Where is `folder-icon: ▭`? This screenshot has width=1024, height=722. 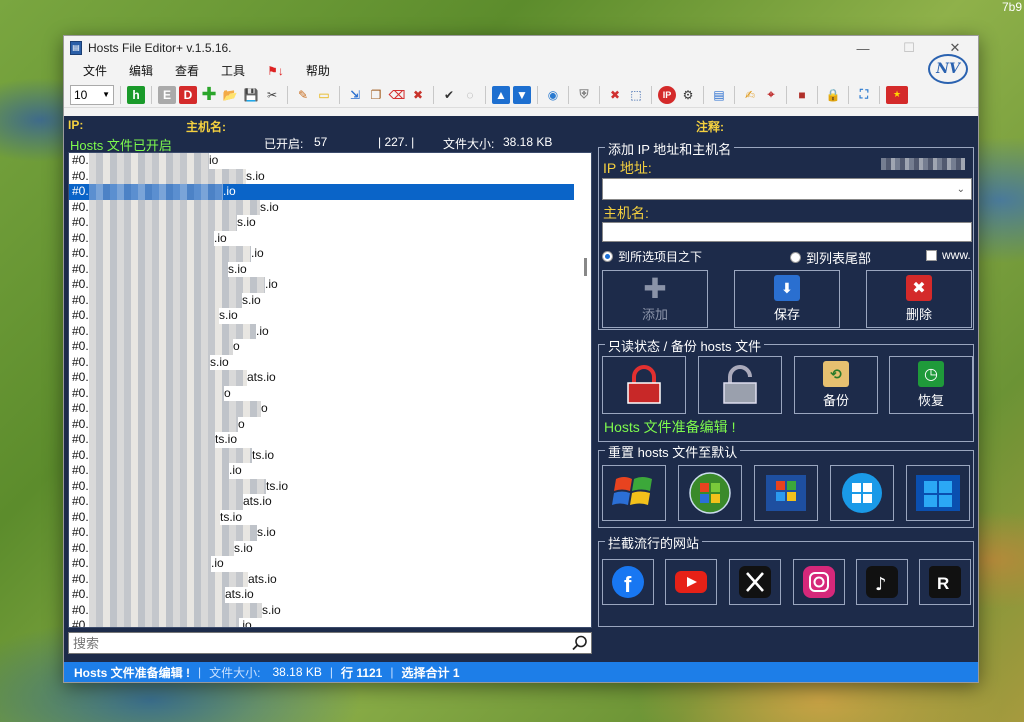 folder-icon: ▭ is located at coordinates (324, 95).